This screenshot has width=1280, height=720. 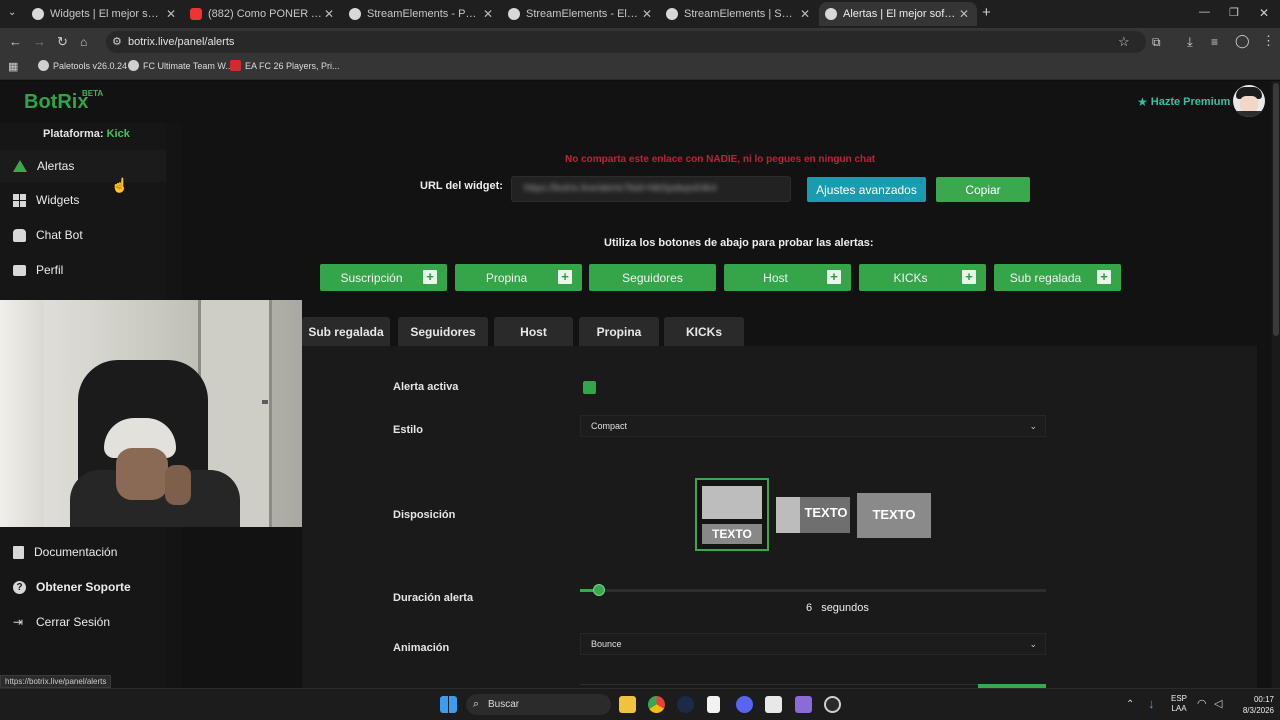 I want to click on file-explorer-icon, so click(x=627, y=704).